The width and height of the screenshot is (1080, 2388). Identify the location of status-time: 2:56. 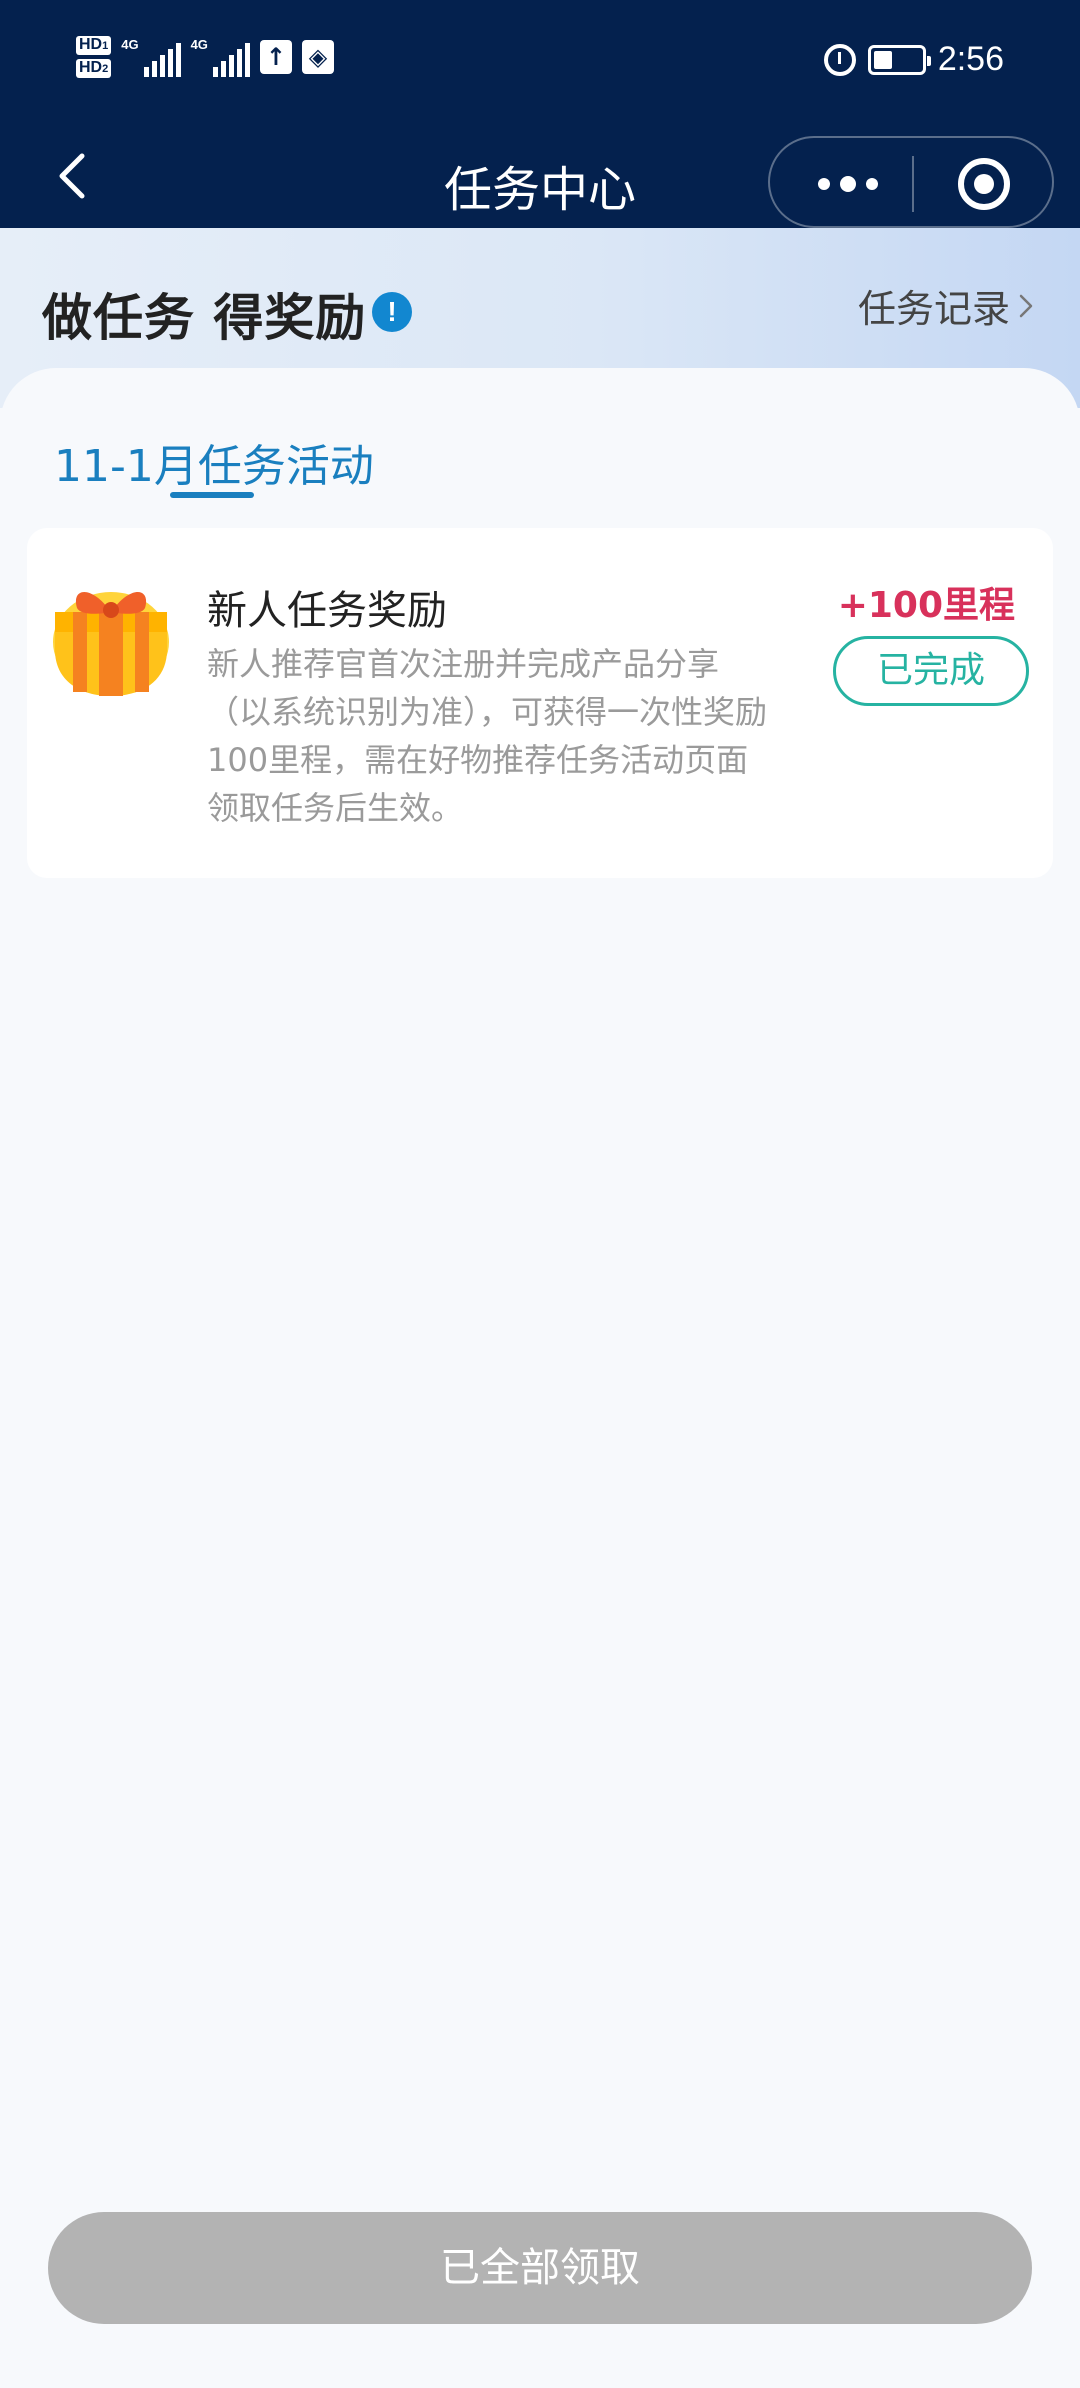
(970, 59).